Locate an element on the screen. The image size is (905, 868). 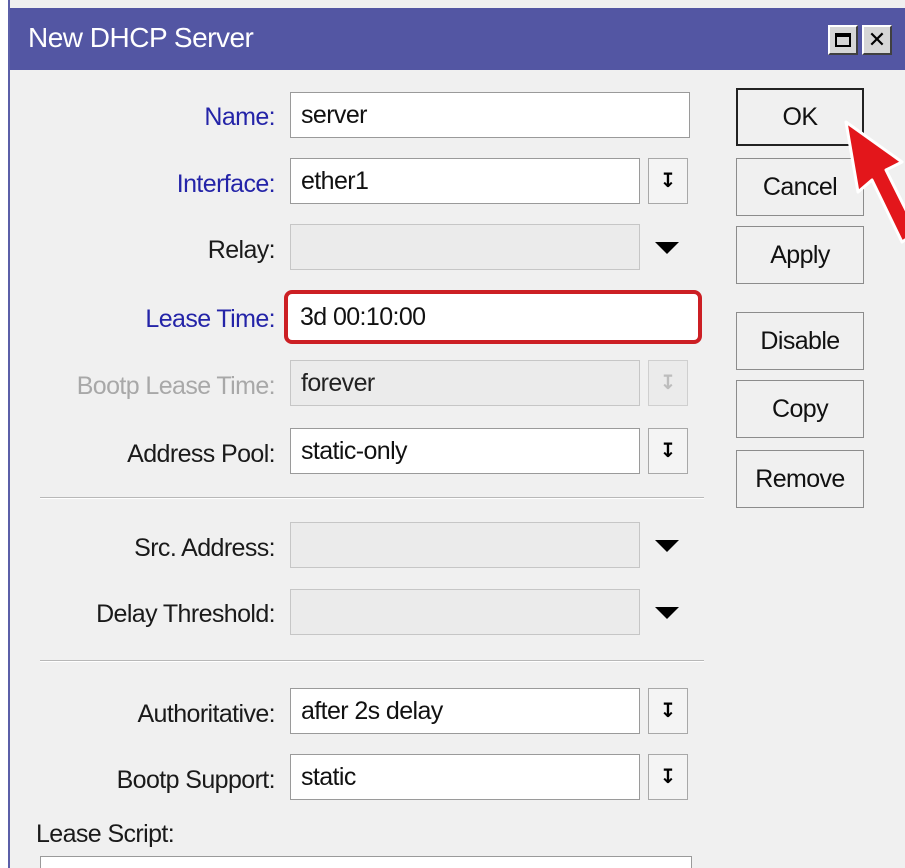
authoritative-label: Authoritative: is located at coordinates (206, 714).